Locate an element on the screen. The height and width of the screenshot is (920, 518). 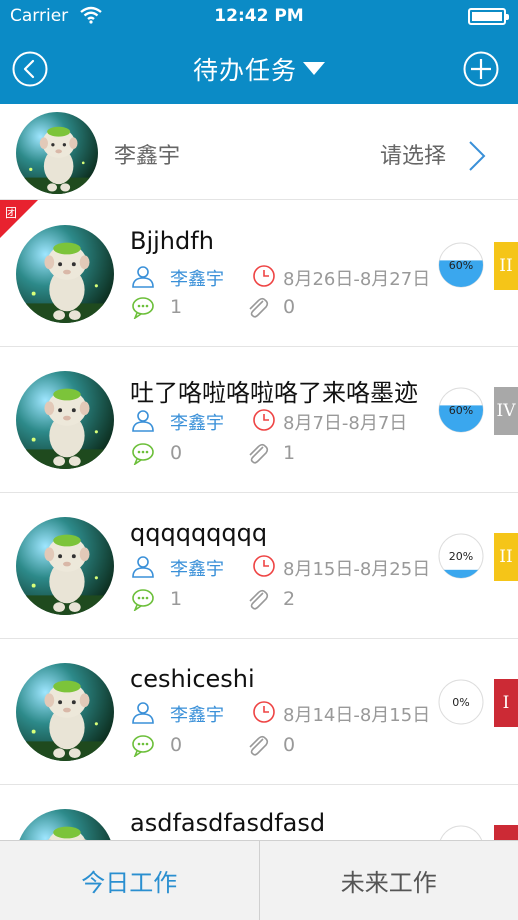
status-bar: Carrier 12:42 PM is located at coordinates (259, 17).